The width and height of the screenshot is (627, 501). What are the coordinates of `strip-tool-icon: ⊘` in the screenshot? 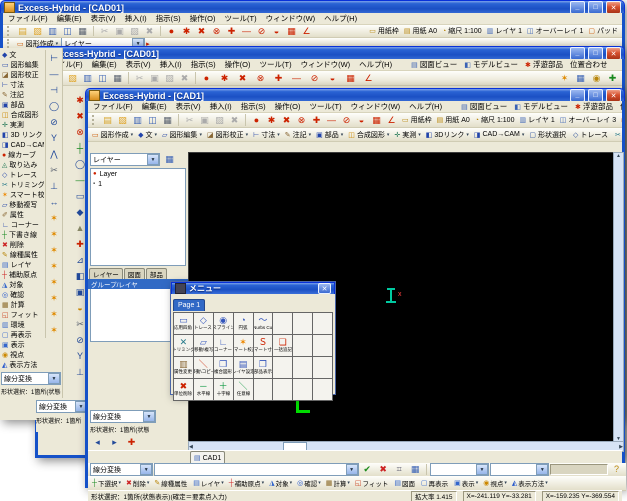 It's located at (54, 122).